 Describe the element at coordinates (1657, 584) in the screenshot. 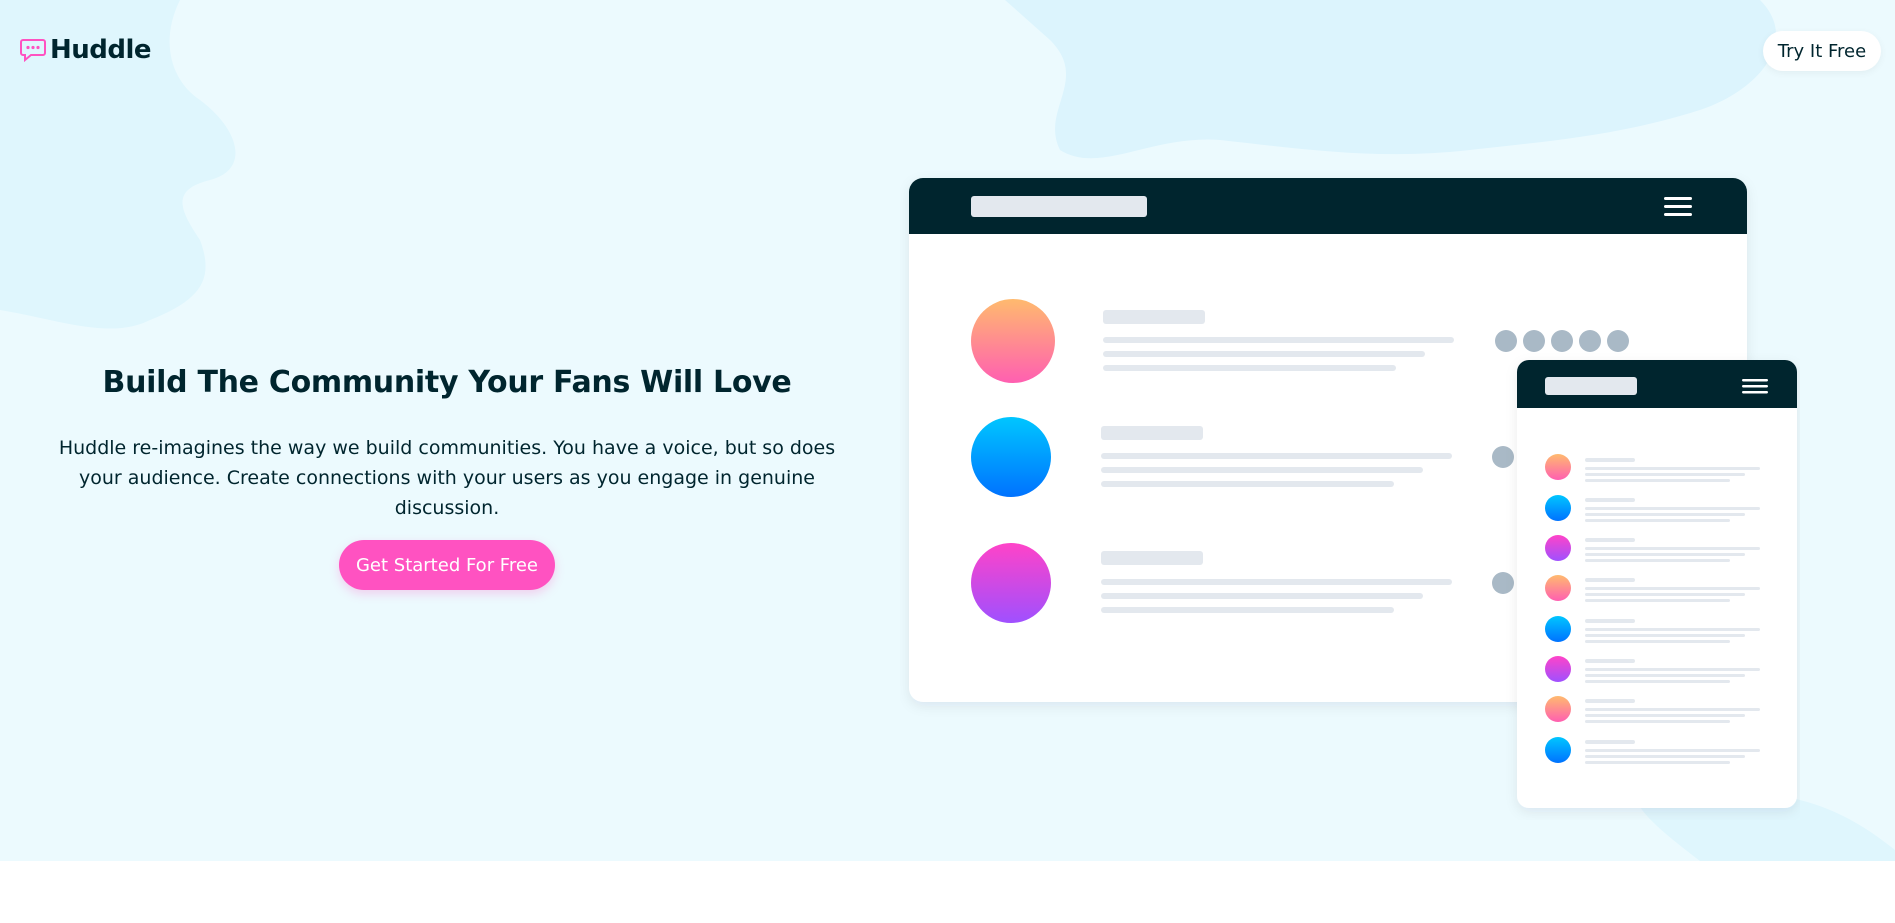

I see `mobile-mockup` at that location.